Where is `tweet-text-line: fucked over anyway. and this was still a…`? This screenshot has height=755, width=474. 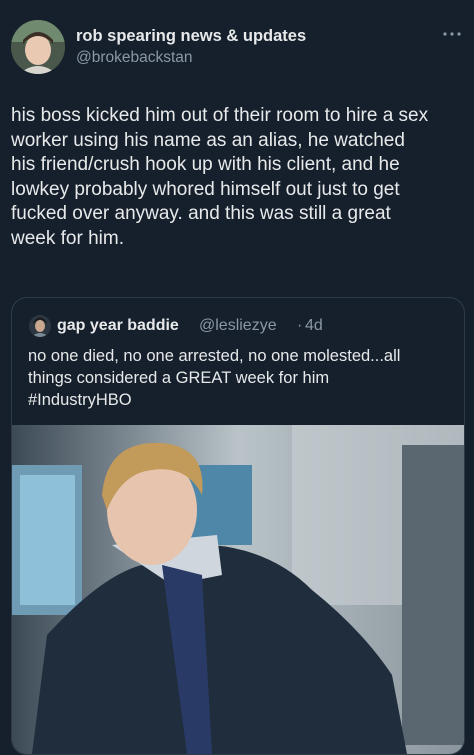
tweet-text-line: fucked over anyway. and this was still a… is located at coordinates (201, 213).